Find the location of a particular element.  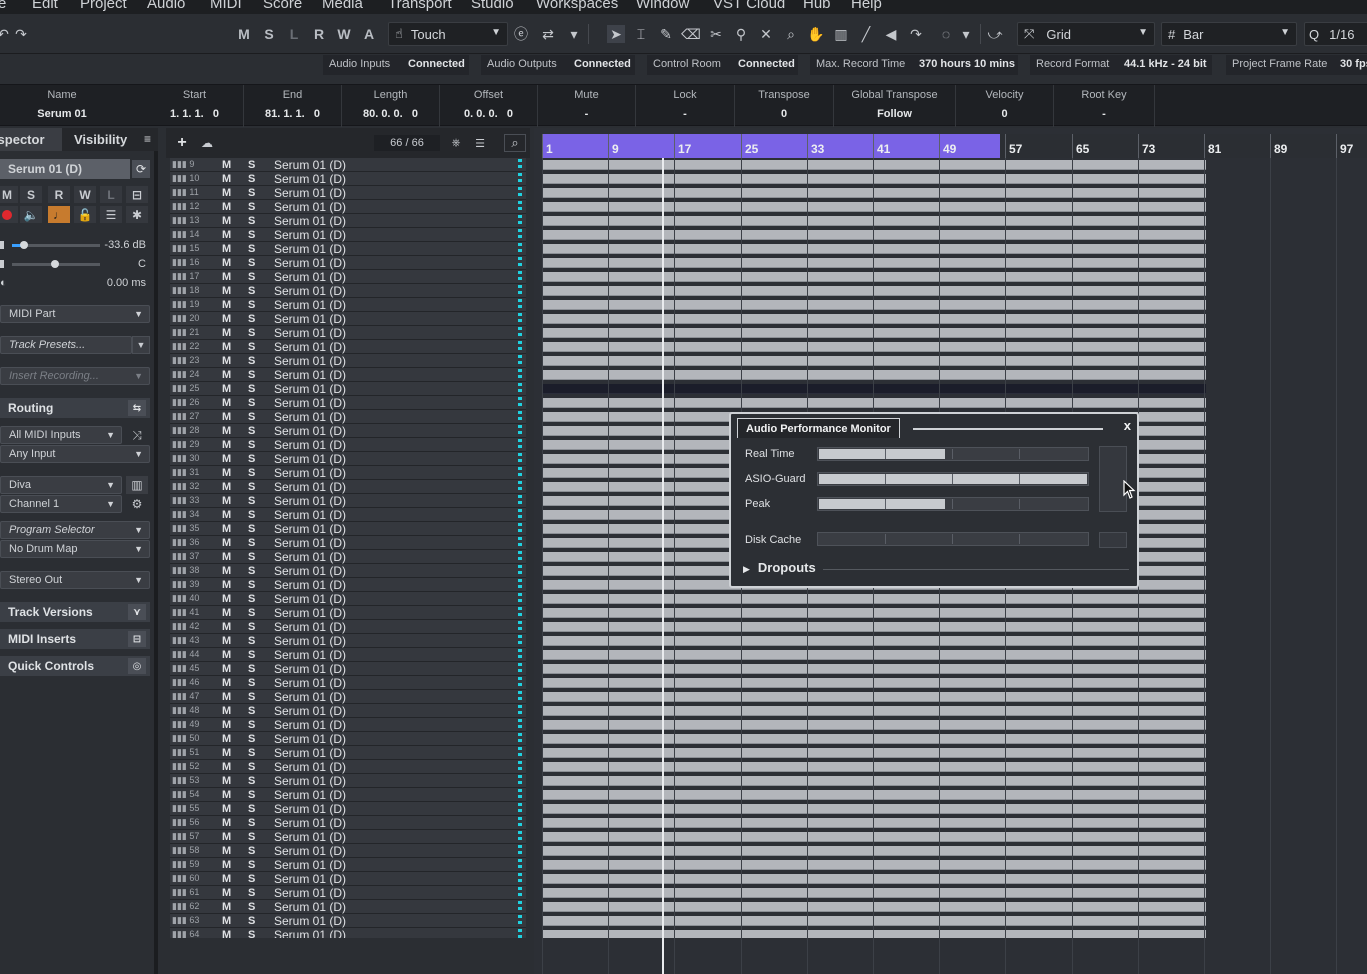

visibility-agent-icon: ⎈ is located at coordinates (456, 143).